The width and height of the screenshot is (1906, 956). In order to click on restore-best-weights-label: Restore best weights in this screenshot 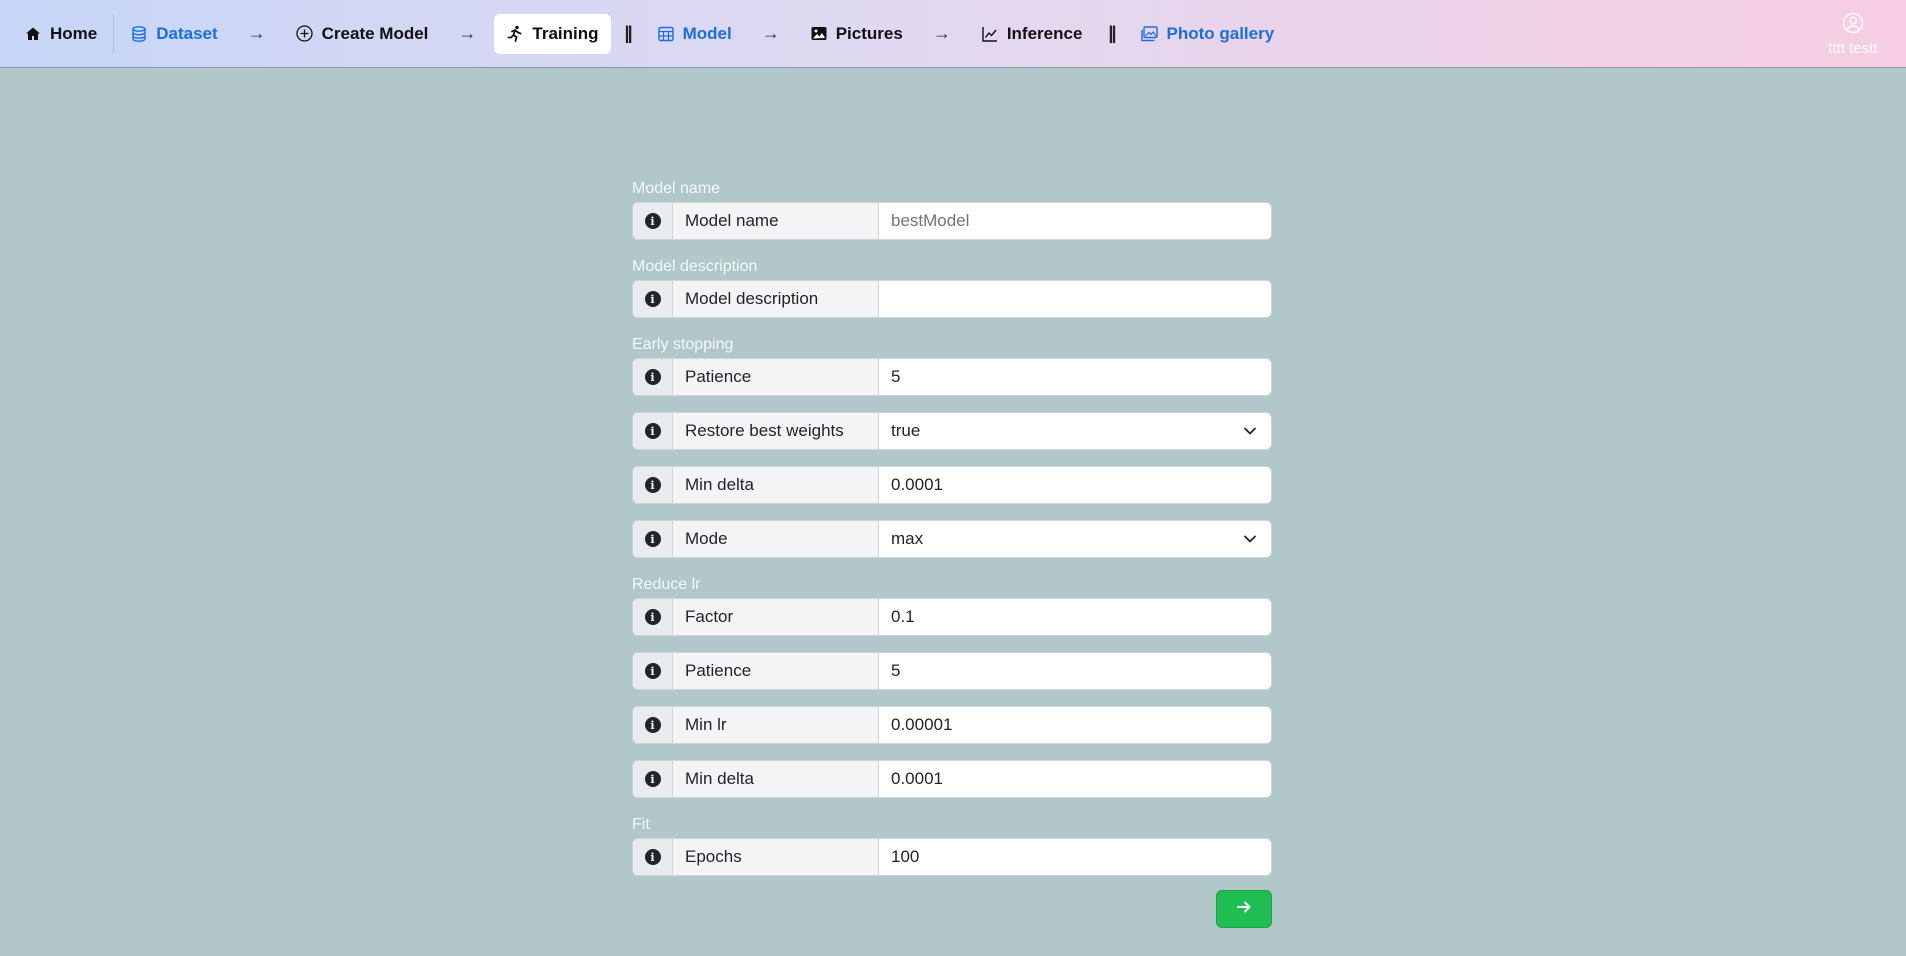, I will do `click(776, 431)`.